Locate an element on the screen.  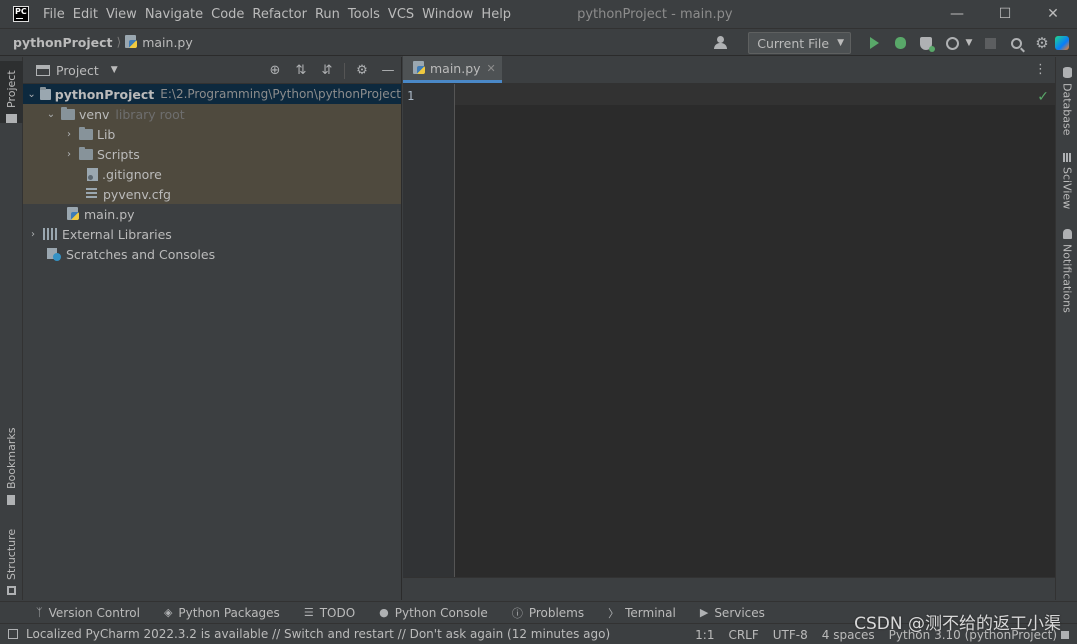
profile-button is located at coordinates (952, 43).